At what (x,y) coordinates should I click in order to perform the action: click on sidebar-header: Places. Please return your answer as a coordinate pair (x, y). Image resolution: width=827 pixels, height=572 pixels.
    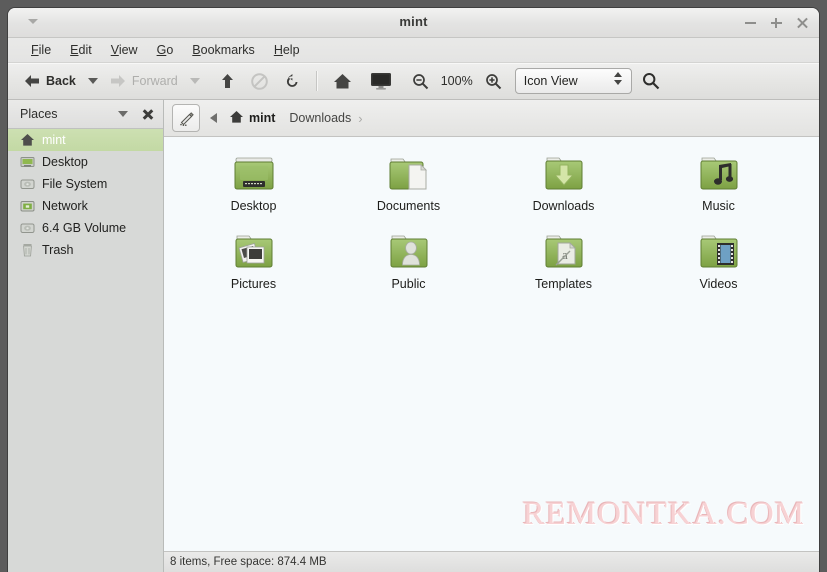
    Looking at the image, I should click on (85, 114).